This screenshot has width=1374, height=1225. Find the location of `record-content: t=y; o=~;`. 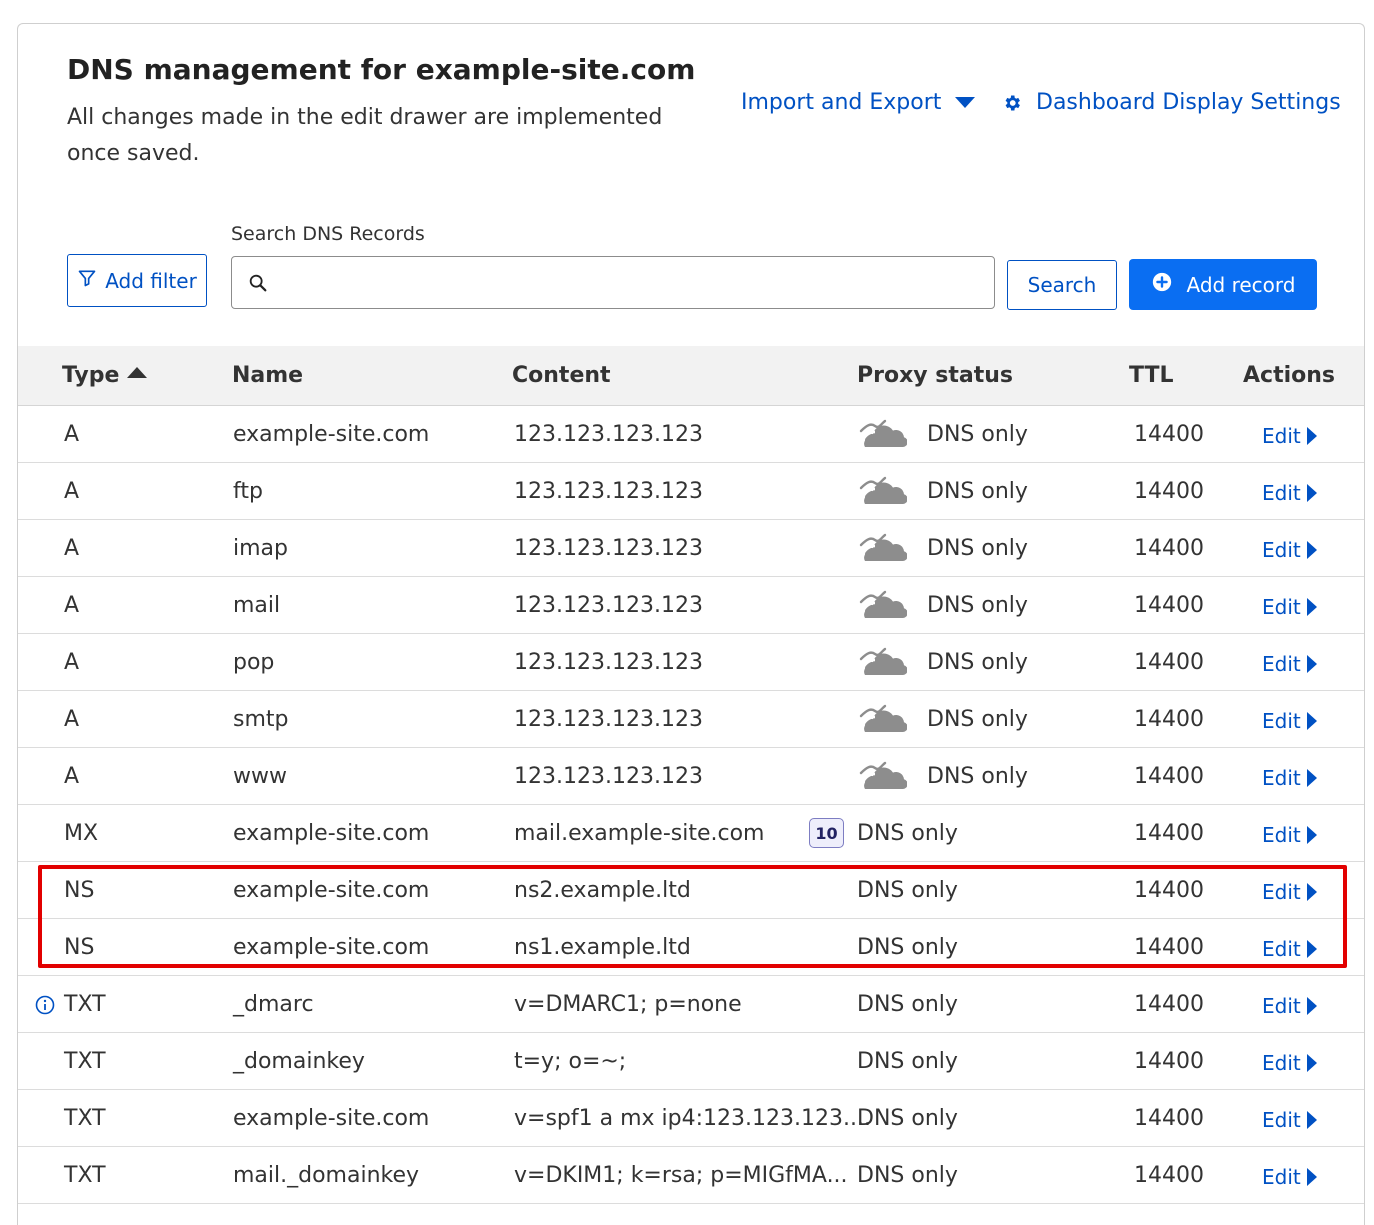

record-content: t=y; o=~; is located at coordinates (570, 1061).